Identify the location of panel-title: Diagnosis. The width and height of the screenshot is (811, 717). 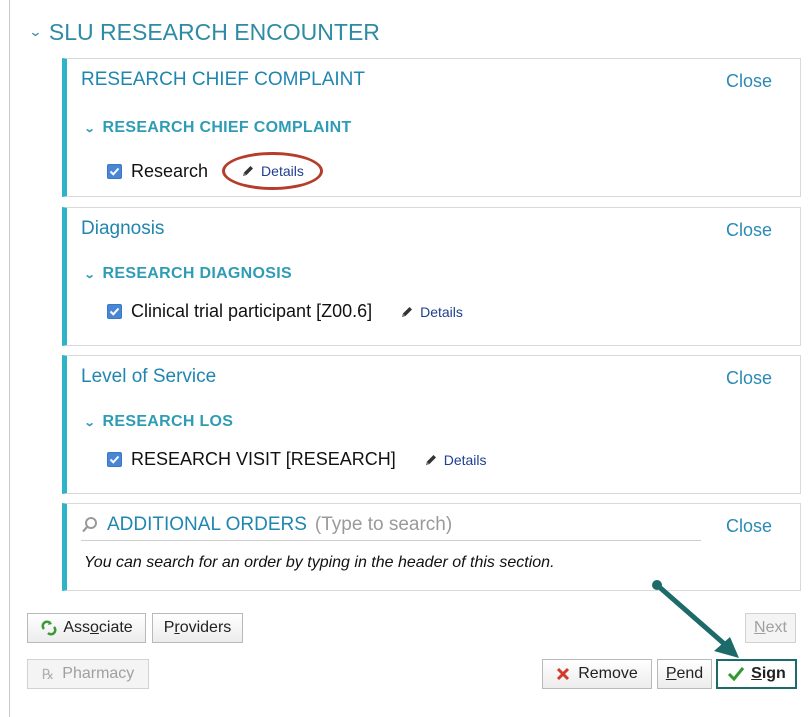
(123, 228).